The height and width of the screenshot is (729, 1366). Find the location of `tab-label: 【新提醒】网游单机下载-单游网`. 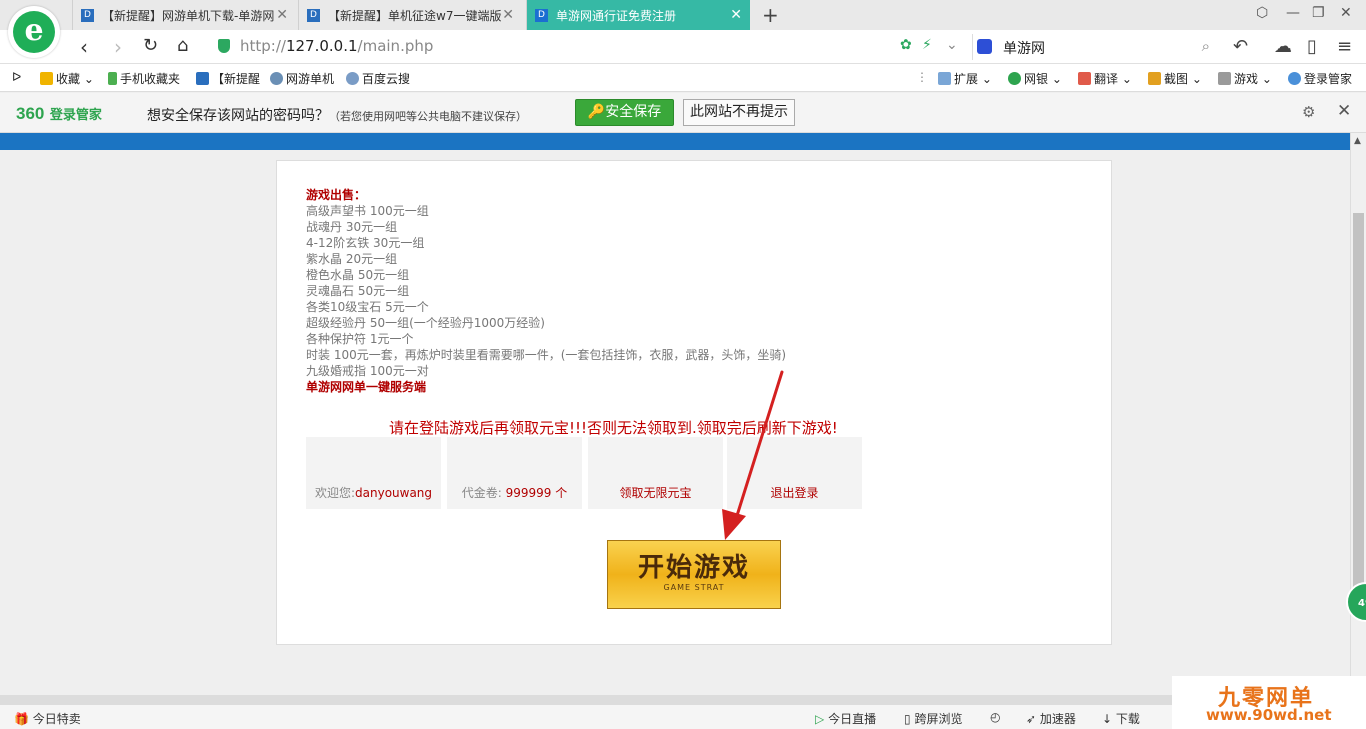

tab-label: 【新提醒】网游单机下载-单游网 is located at coordinates (188, 15).